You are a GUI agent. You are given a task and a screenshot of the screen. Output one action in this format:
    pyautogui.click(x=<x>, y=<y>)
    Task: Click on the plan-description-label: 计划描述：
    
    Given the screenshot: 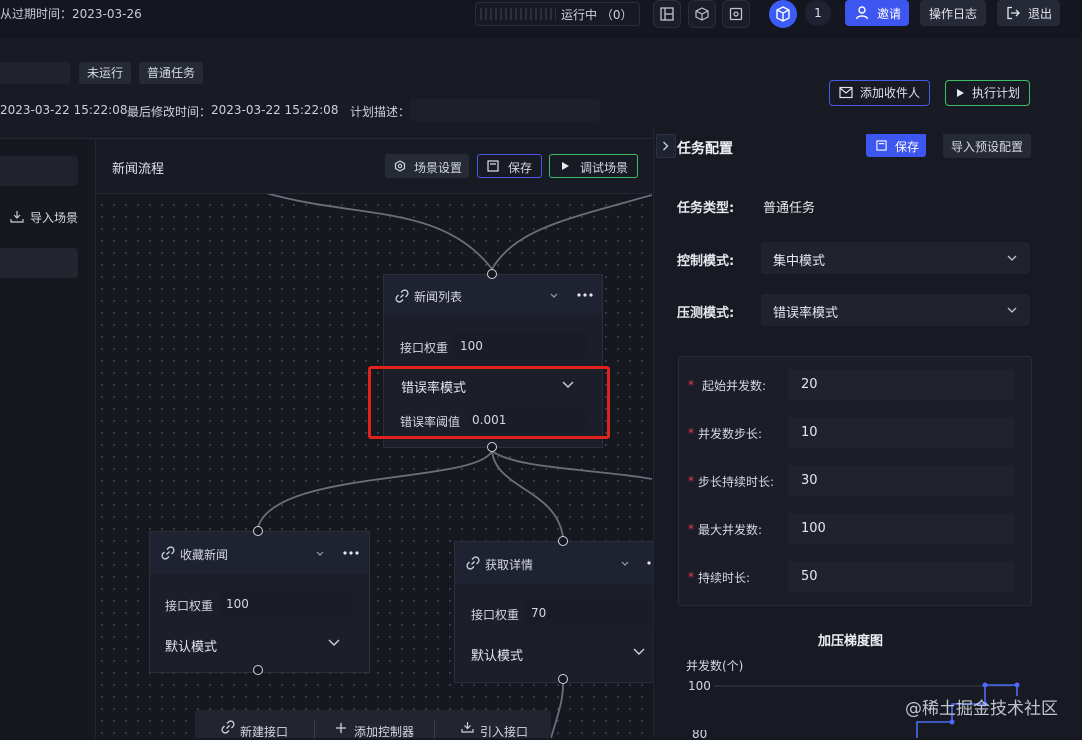 What is the action you would take?
    pyautogui.click(x=380, y=112)
    